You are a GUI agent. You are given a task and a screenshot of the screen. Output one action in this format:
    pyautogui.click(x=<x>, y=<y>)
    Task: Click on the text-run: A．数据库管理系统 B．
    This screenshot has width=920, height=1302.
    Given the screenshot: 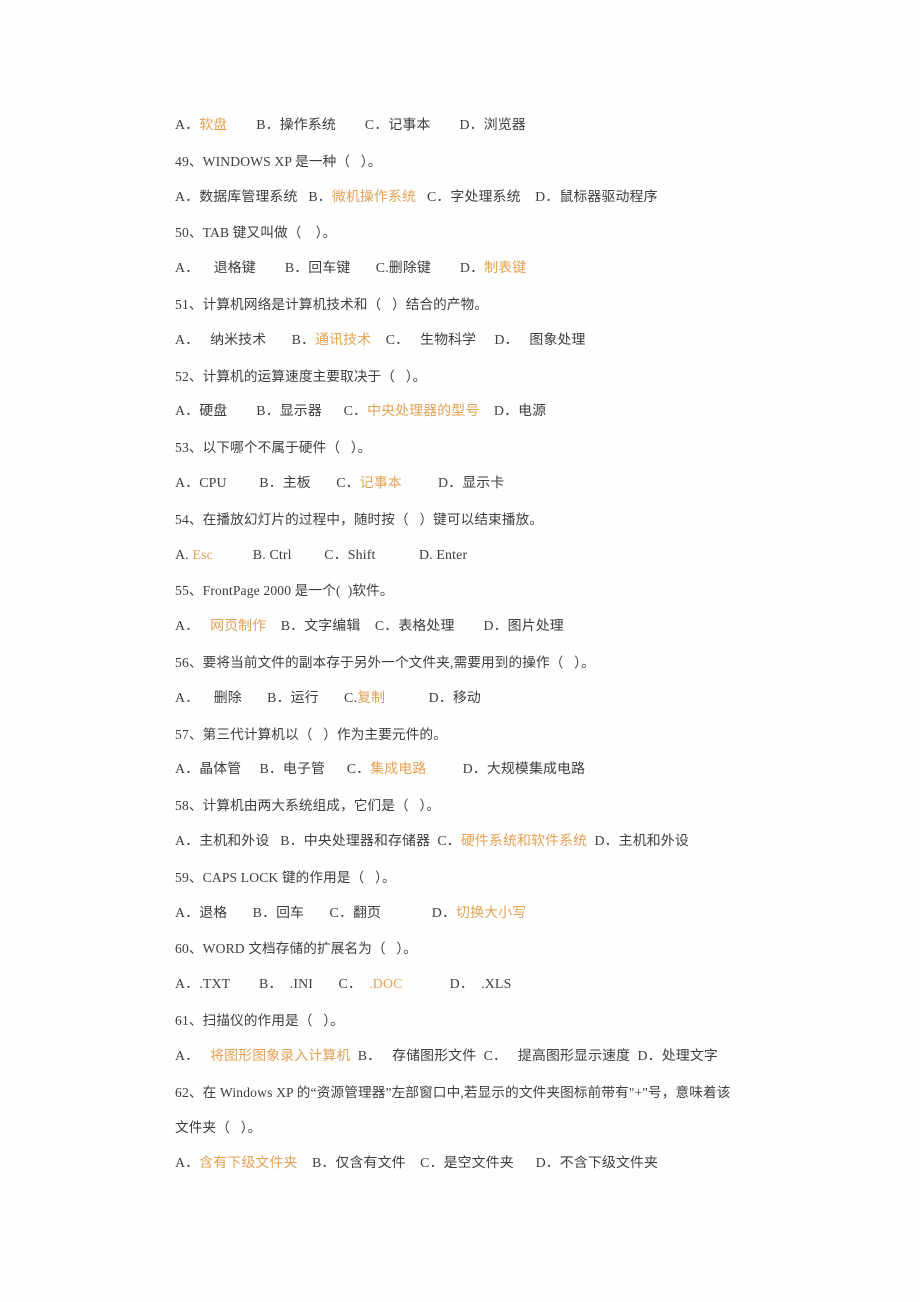 What is the action you would take?
    pyautogui.click(x=253, y=197)
    